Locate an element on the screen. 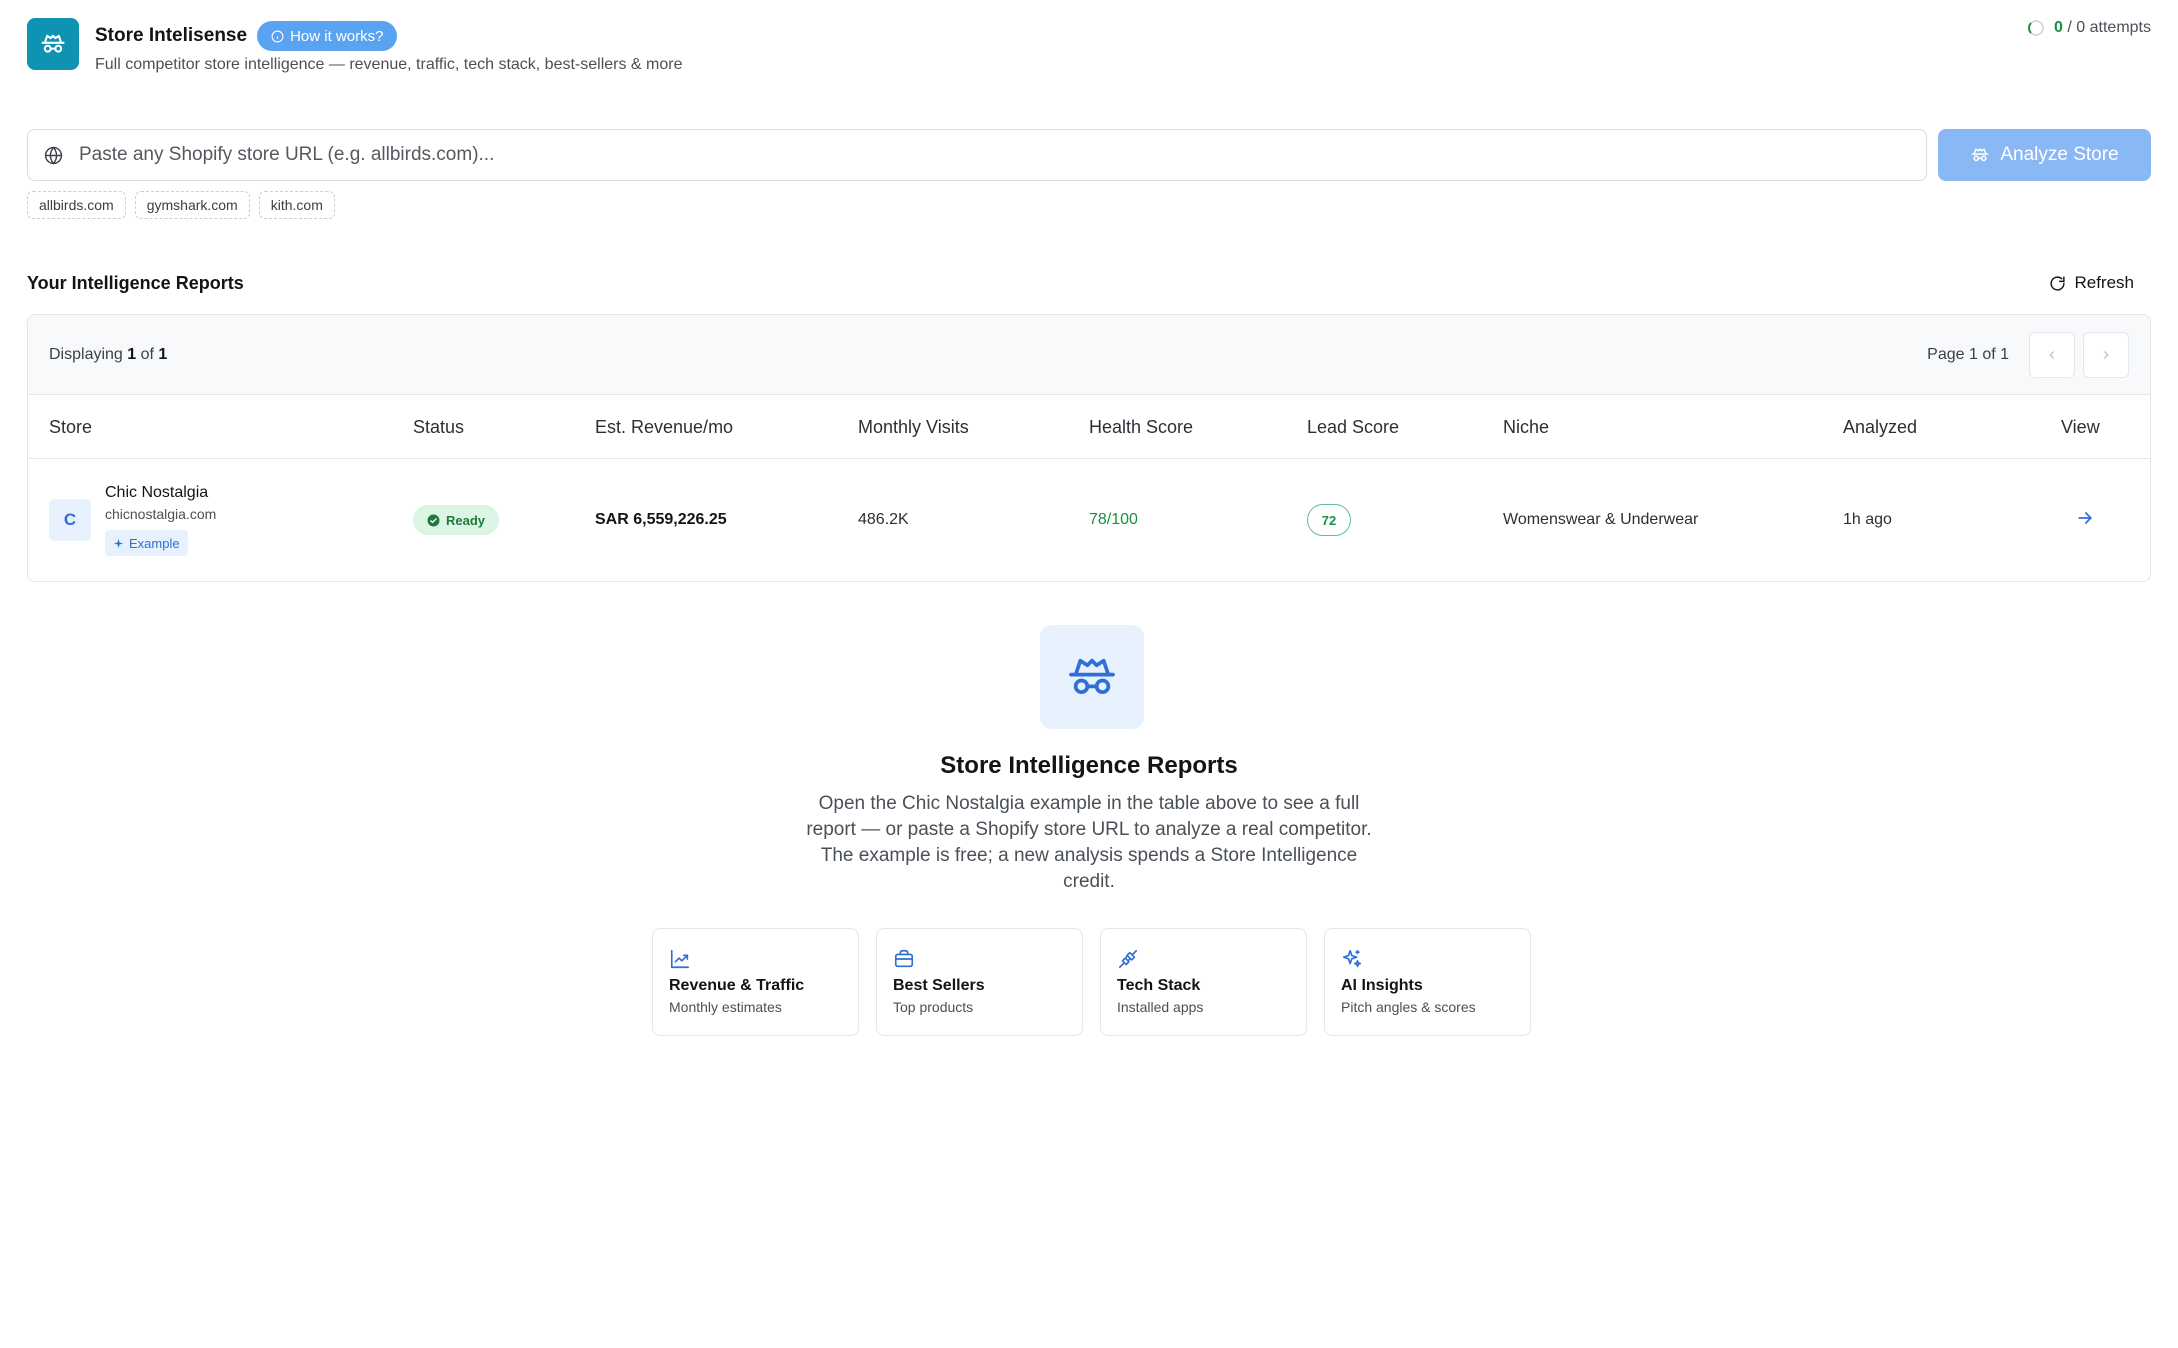 The height and width of the screenshot is (1348, 2178). visits-cell: 486.2K is located at coordinates (883, 519).